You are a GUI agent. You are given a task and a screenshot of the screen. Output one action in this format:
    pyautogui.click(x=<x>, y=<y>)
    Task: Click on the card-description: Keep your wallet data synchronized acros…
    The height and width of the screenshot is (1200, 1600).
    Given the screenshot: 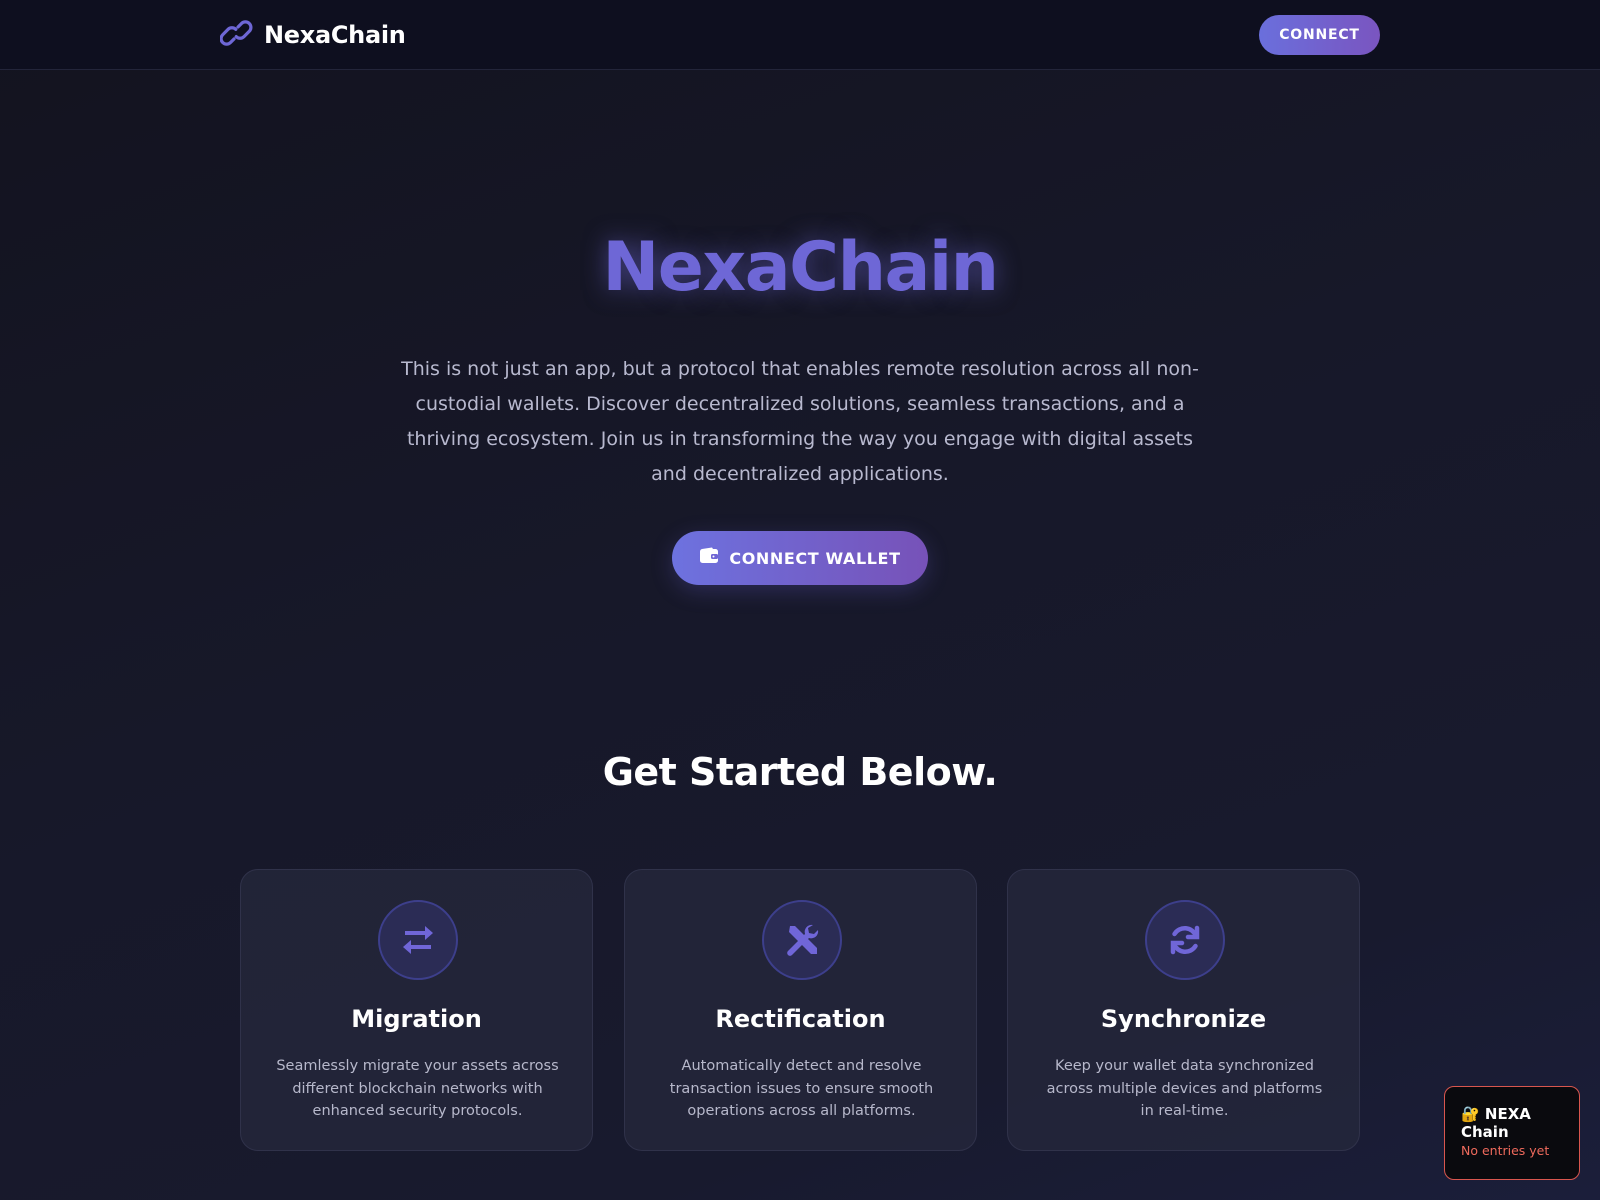 What is the action you would take?
    pyautogui.click(x=1184, y=1088)
    